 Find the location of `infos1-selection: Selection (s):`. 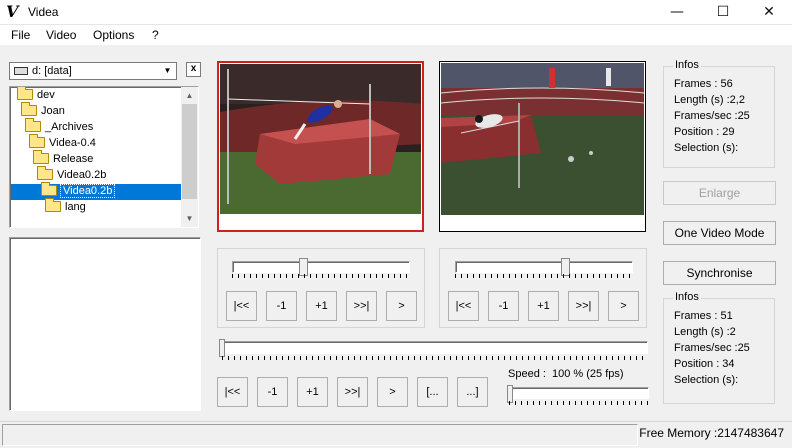

infos1-selection: Selection (s): is located at coordinates (706, 148).